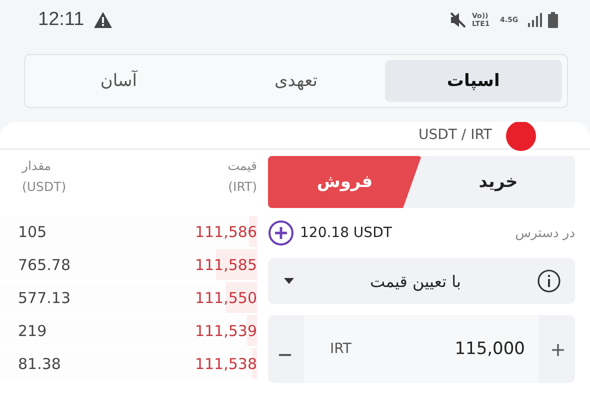 This screenshot has width=590, height=400. I want to click on market-tab: اسپات, so click(473, 81).